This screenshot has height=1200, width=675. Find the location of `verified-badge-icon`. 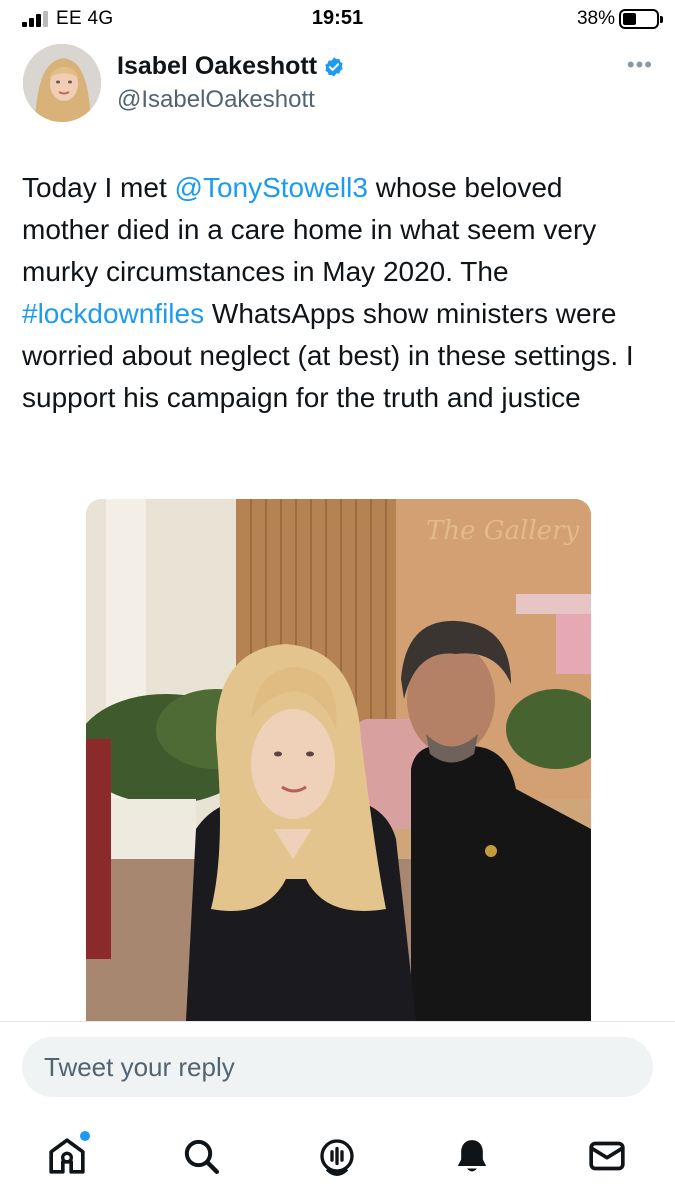

verified-badge-icon is located at coordinates (334, 66).